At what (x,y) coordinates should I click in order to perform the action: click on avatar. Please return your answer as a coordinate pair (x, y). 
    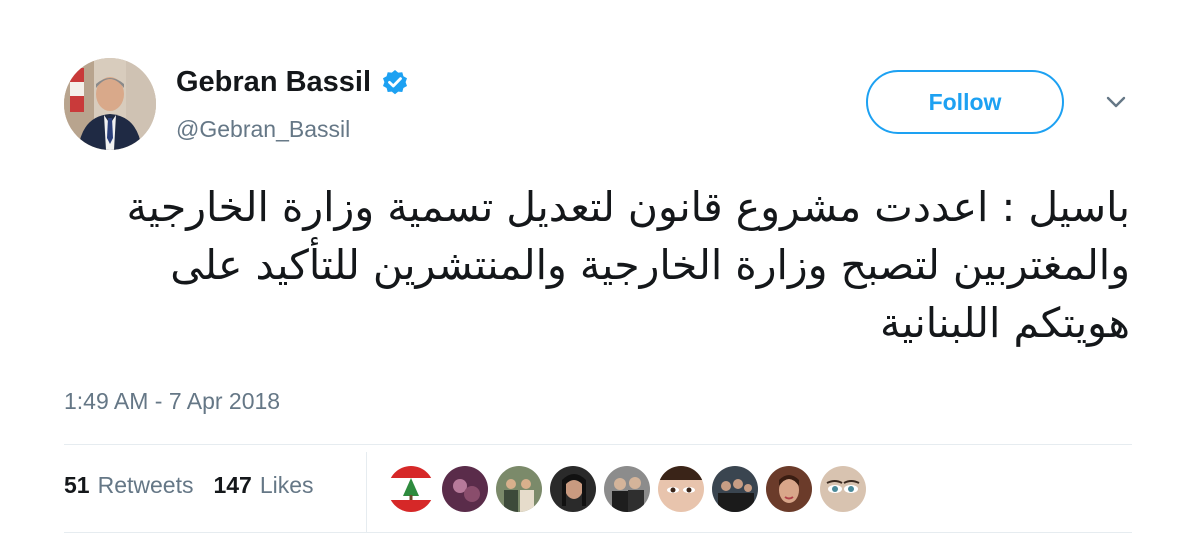
    Looking at the image, I should click on (110, 104).